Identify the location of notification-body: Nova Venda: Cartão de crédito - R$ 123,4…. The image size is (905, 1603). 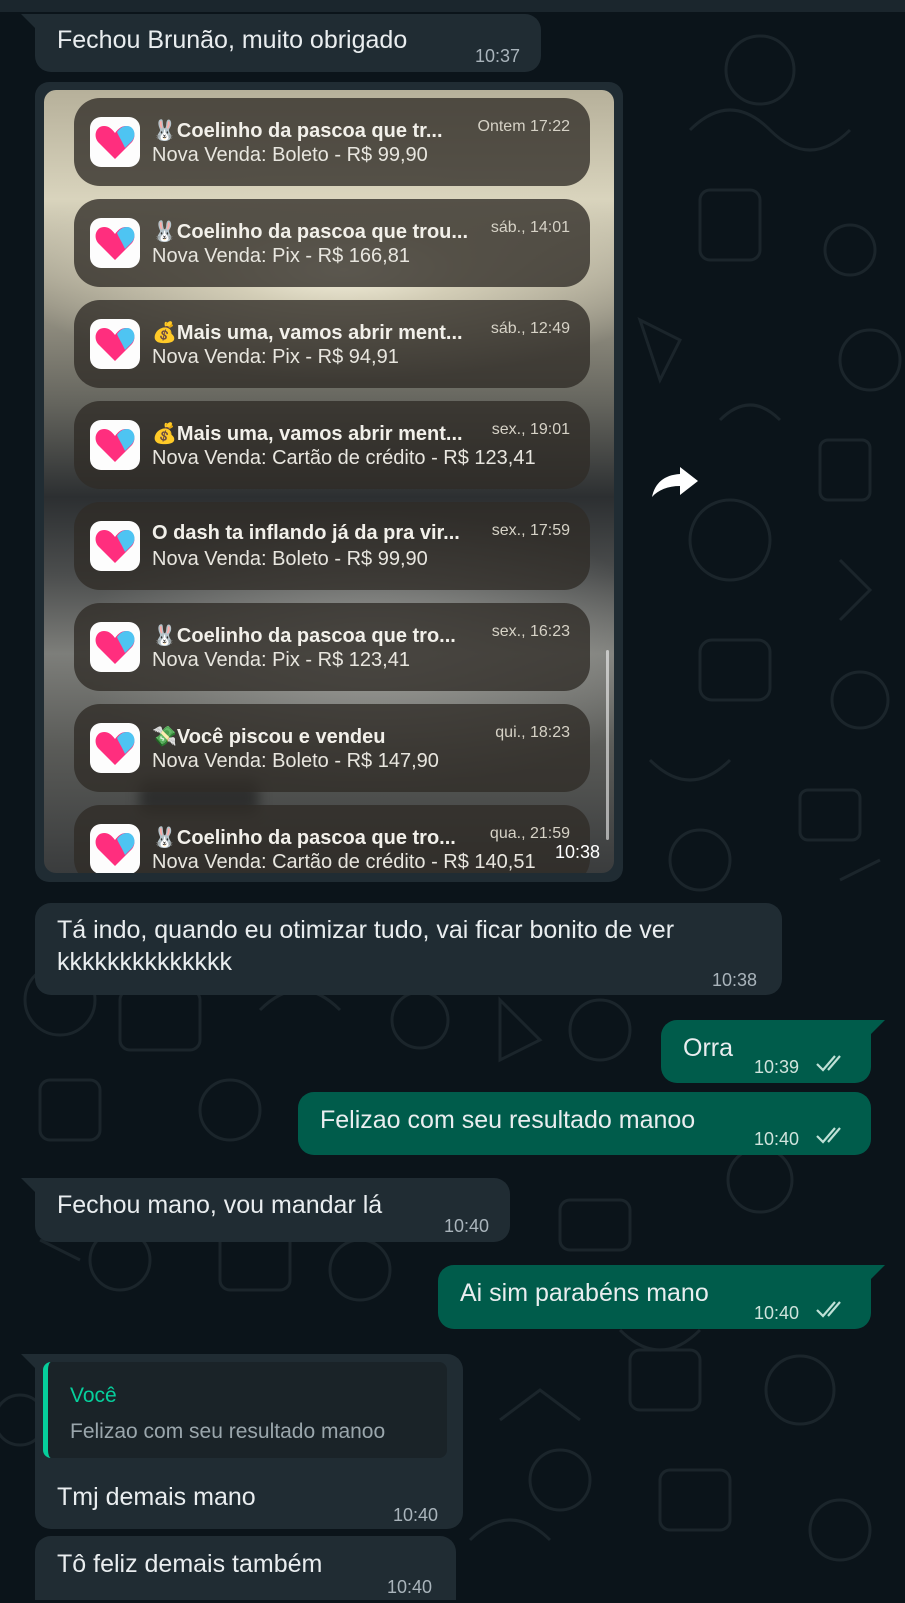
(344, 458).